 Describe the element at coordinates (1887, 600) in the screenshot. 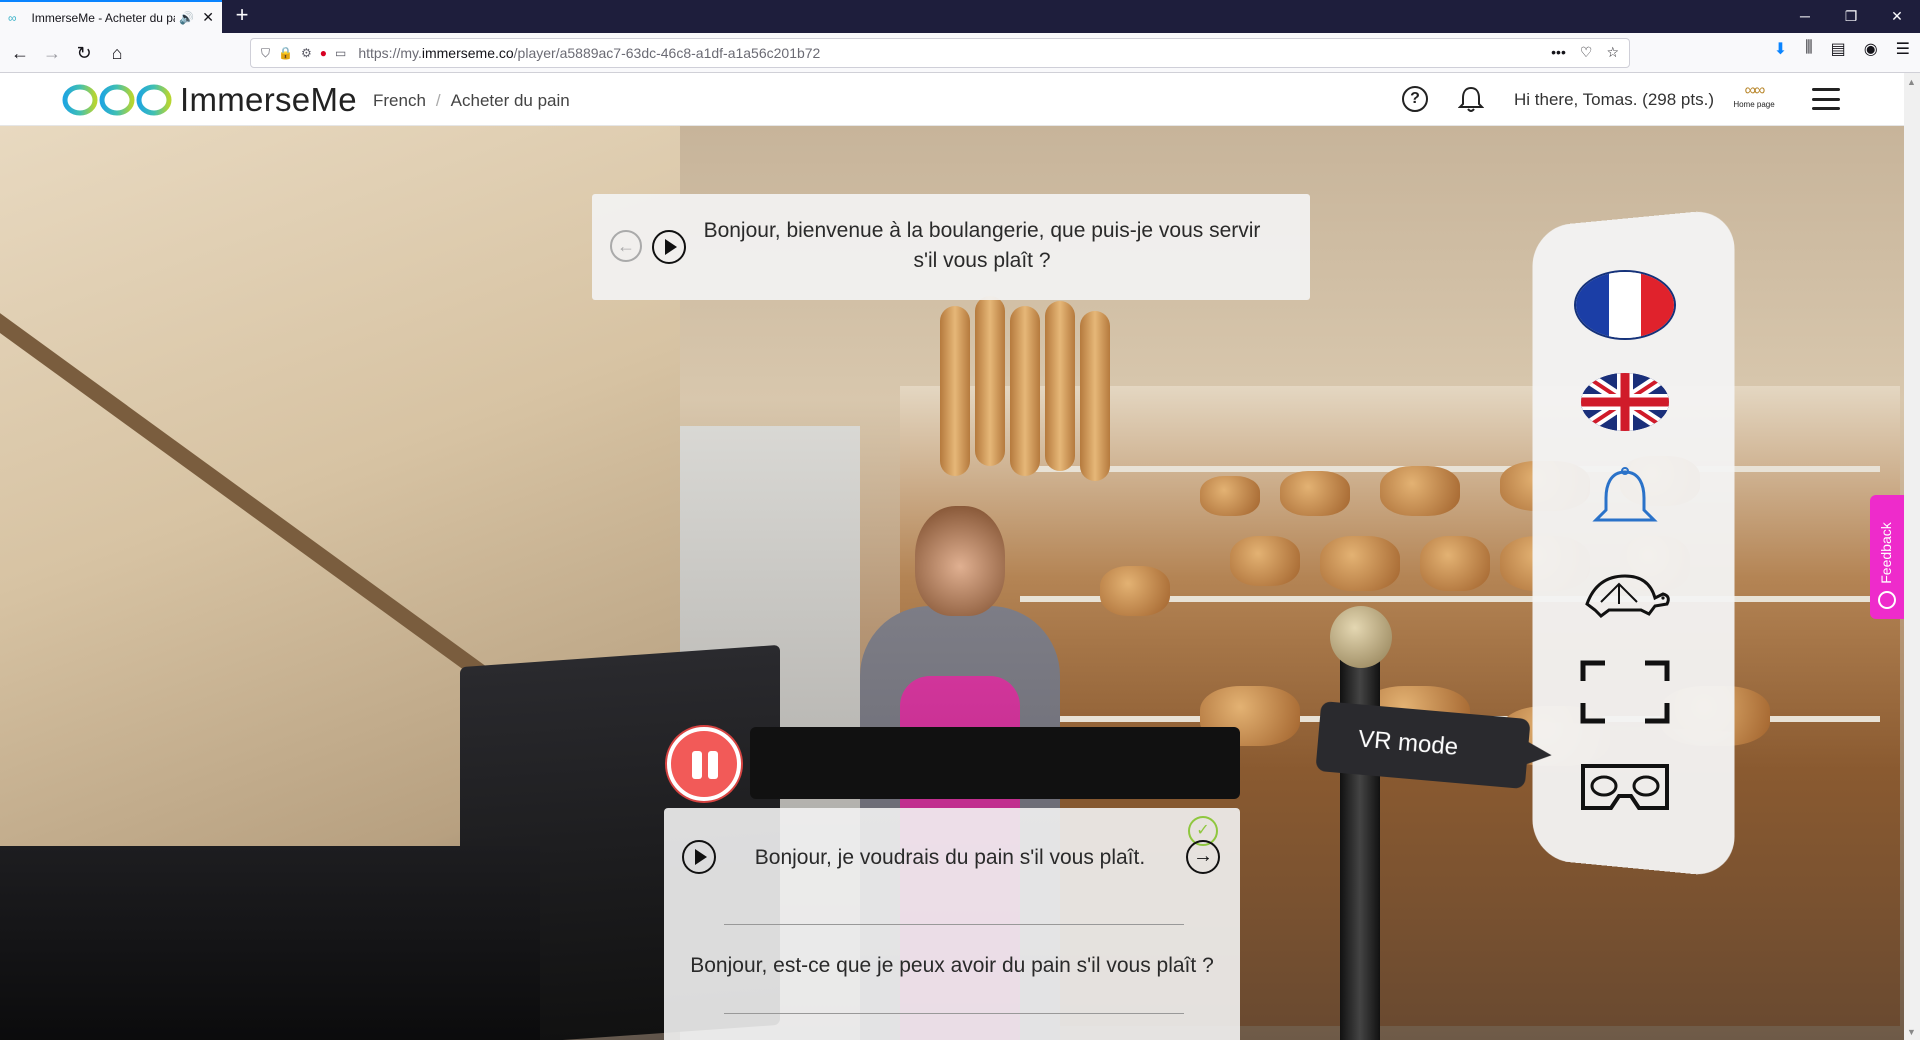

I see `feedback-icon` at that location.